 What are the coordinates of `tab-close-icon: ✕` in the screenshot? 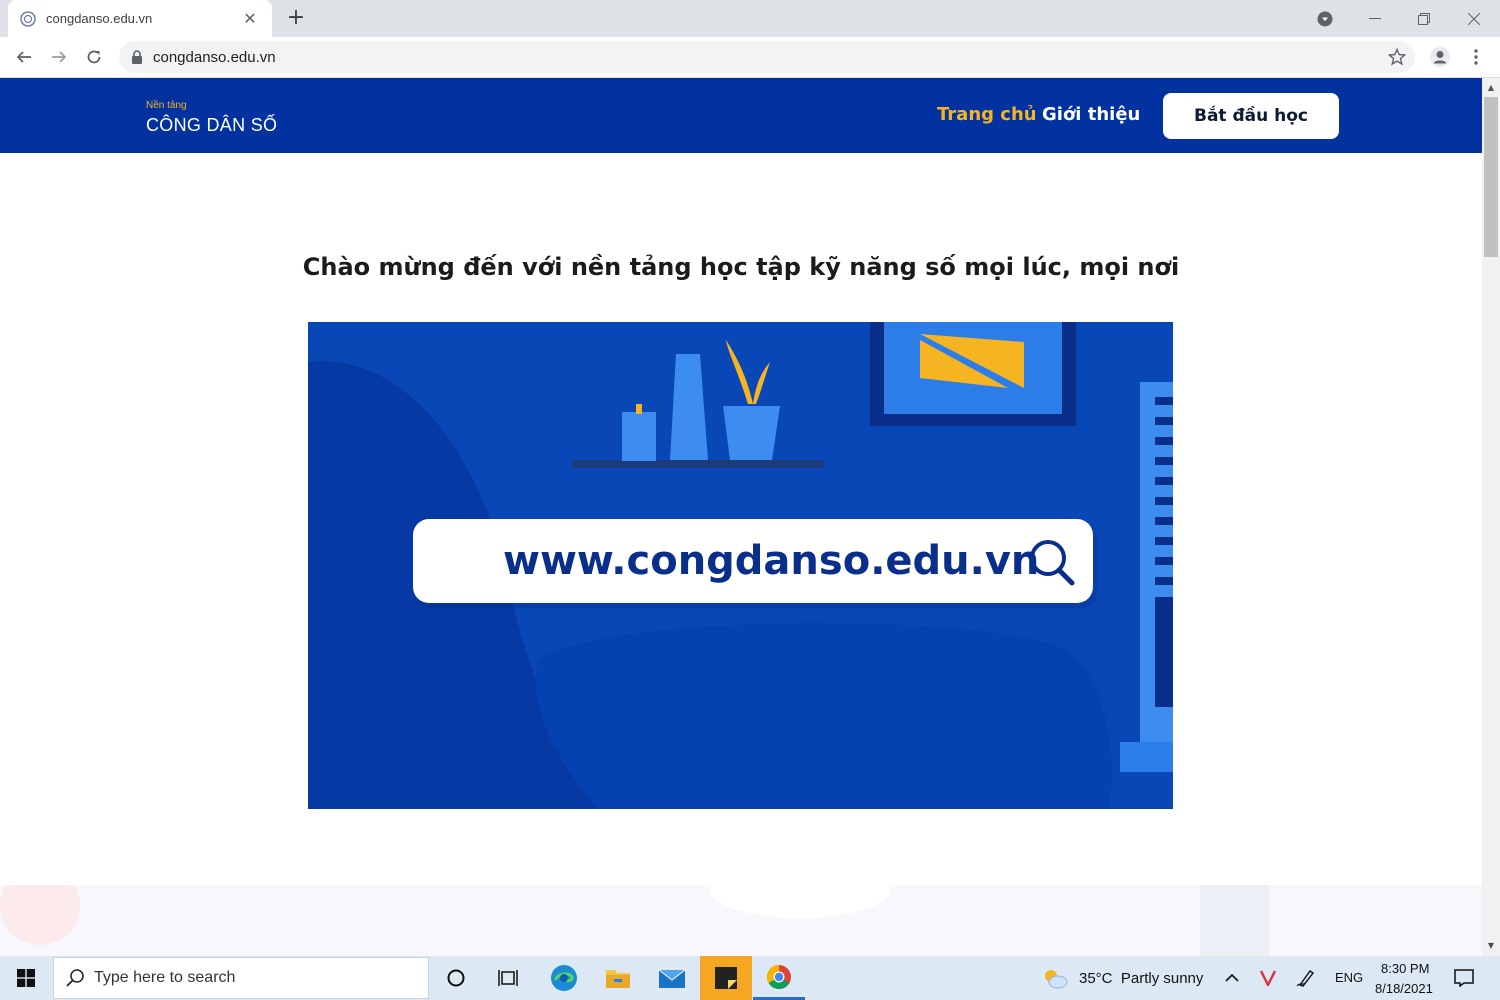 It's located at (250, 18).